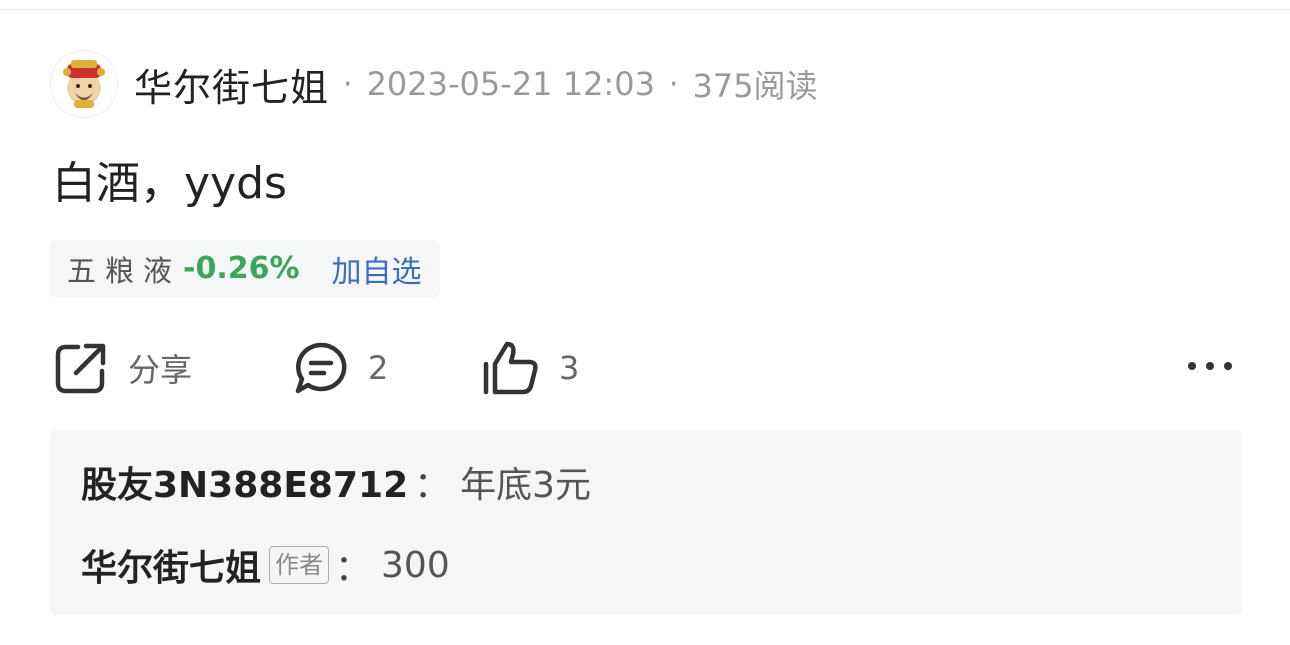  What do you see at coordinates (415, 565) in the screenshot?
I see `comment-text: 300` at bounding box center [415, 565].